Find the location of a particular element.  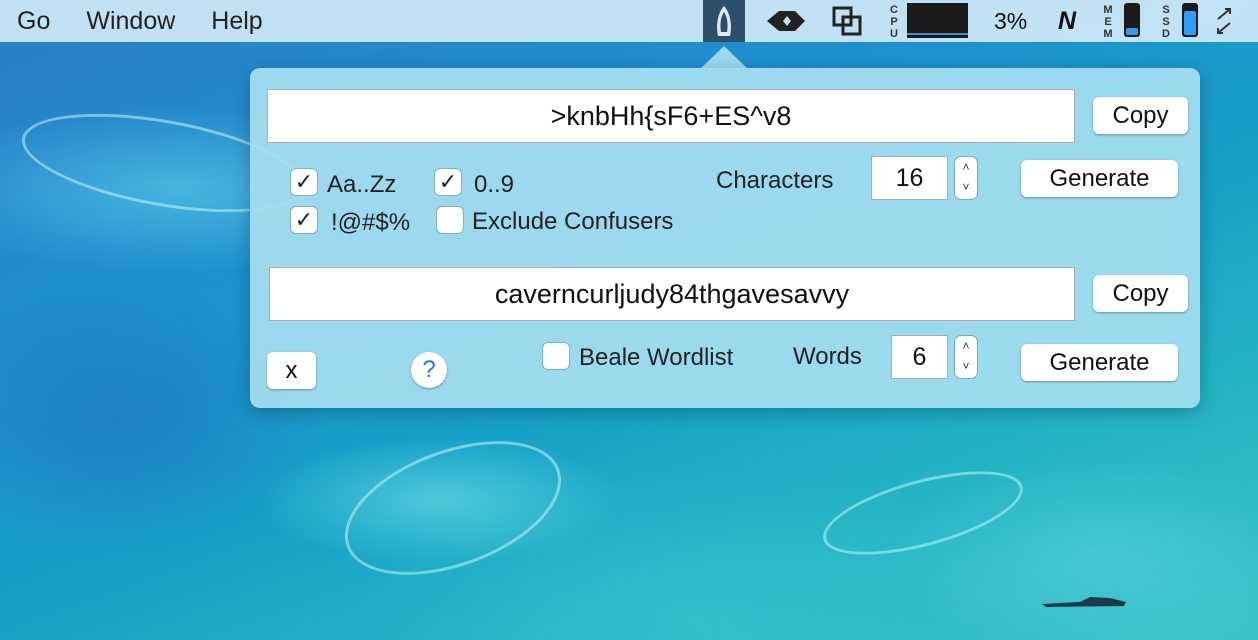

ssd-meter is located at coordinates (1190, 20).